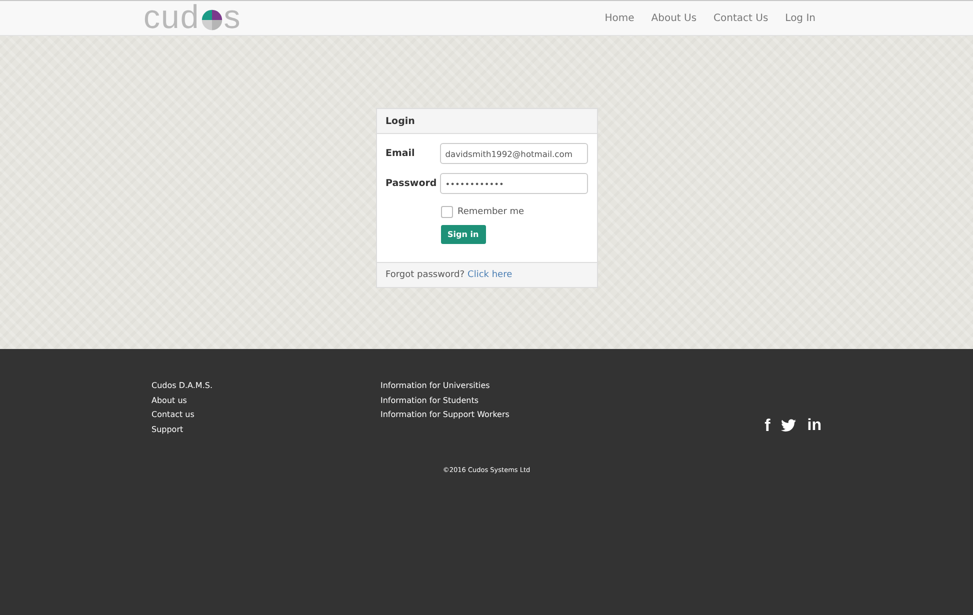 The image size is (973, 615). I want to click on password-field: ••••••••••••, so click(514, 183).